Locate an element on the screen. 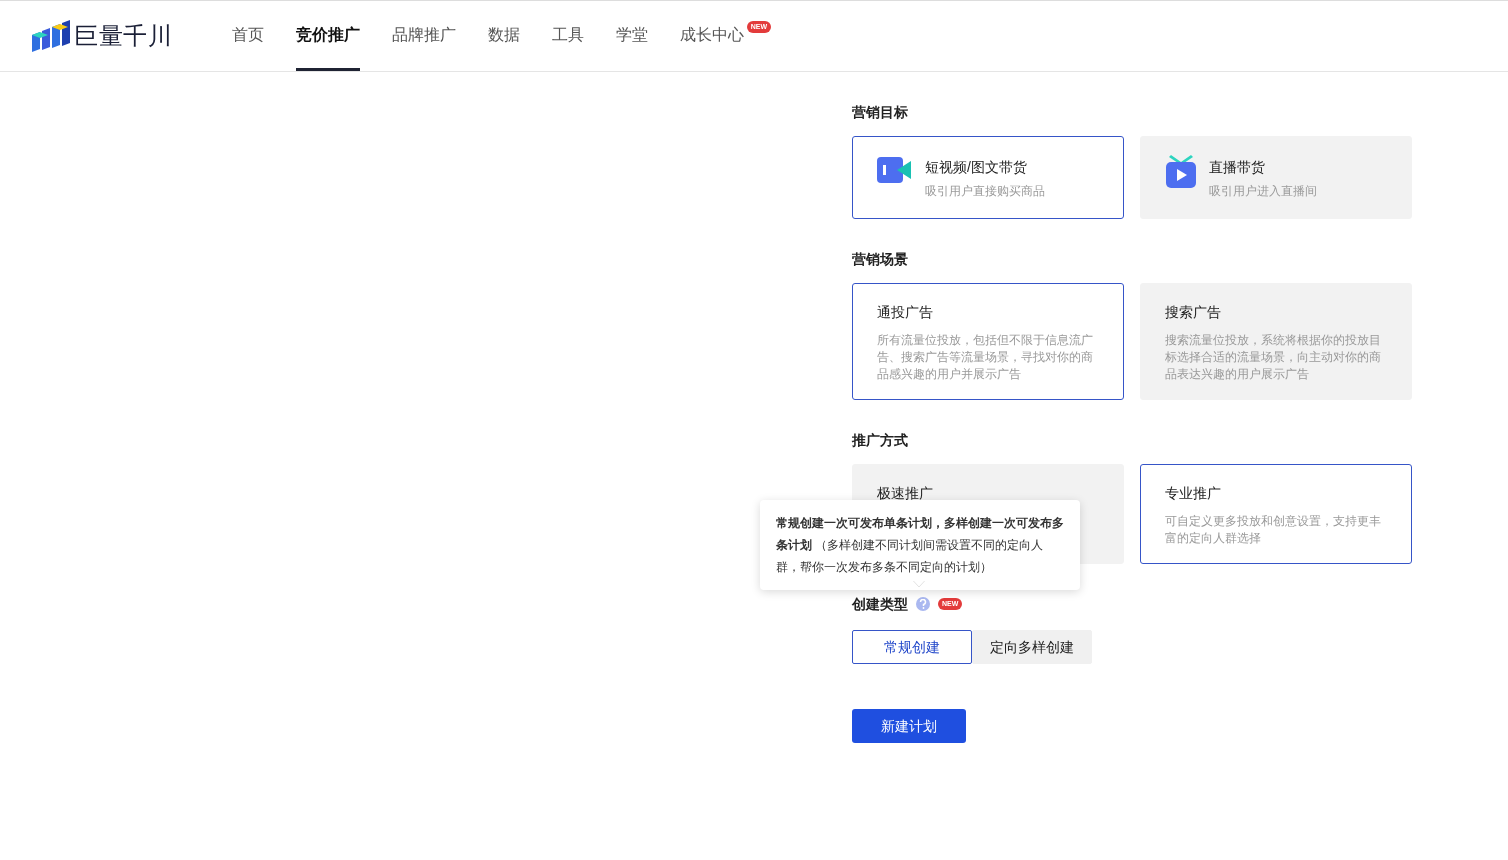  section-title: 营销目标 is located at coordinates (880, 112).